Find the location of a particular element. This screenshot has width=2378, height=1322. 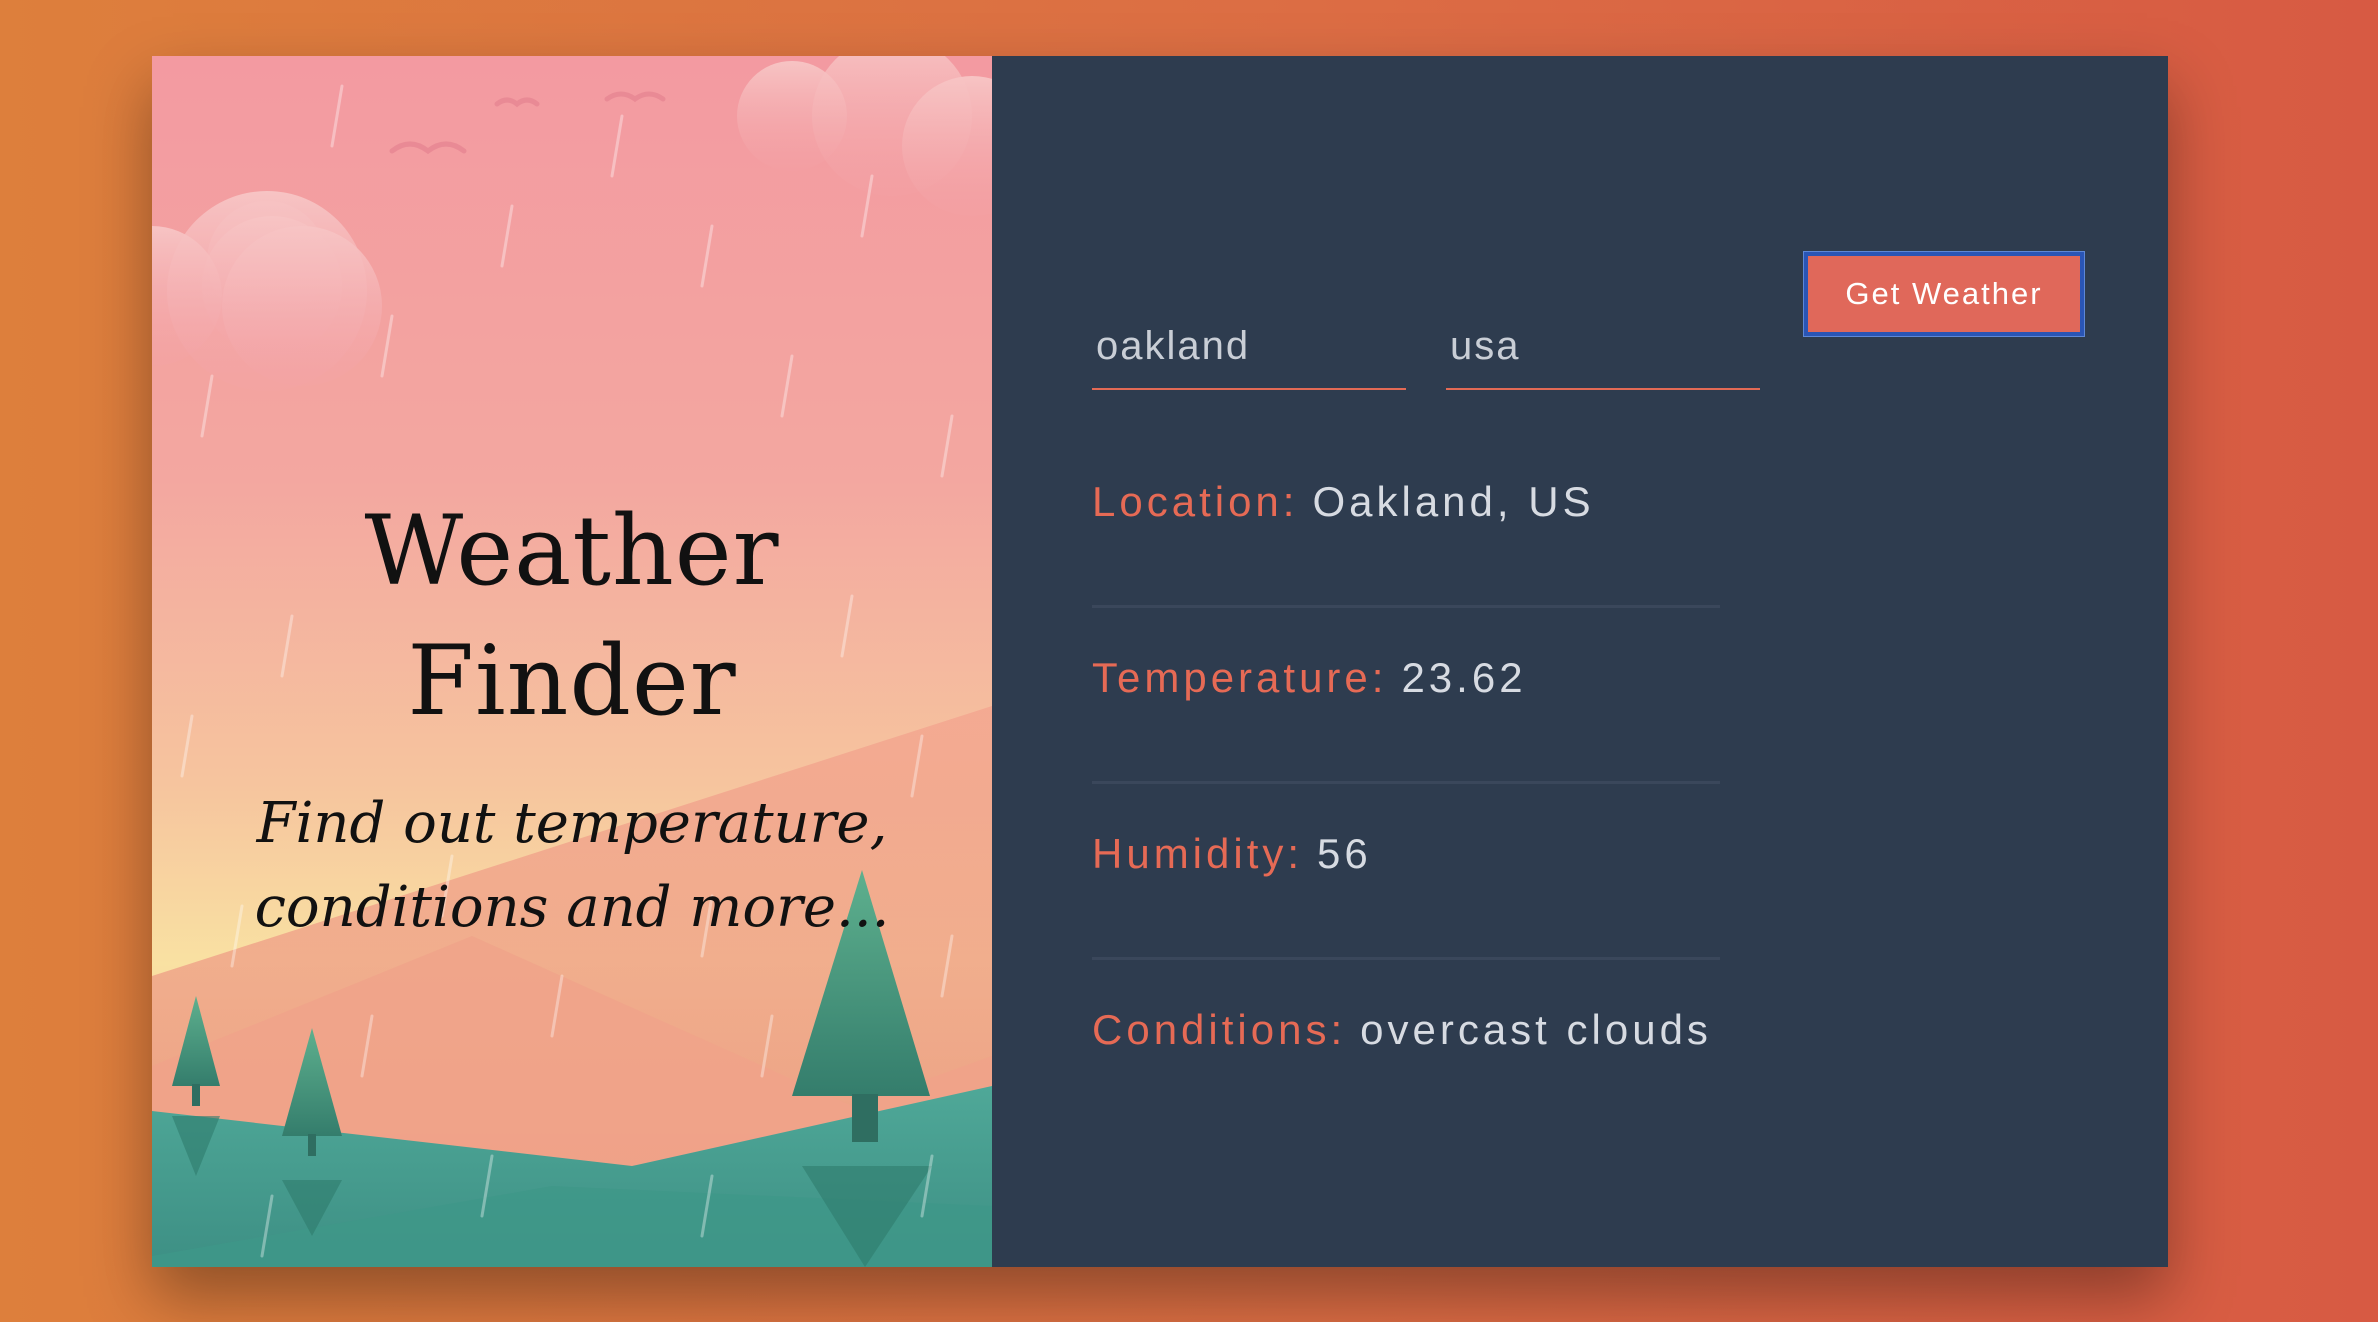

result-humidity: Humidity: 56 is located at coordinates (1406, 872).